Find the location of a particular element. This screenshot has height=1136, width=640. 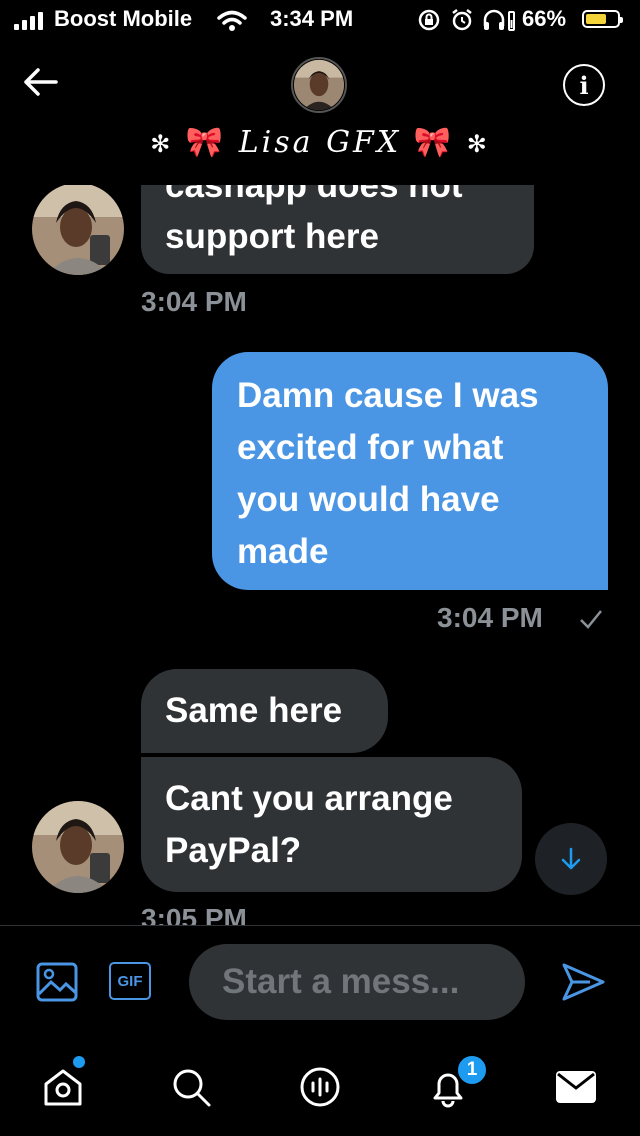

message-text-line: Cant you arrange is located at coordinates (309, 798).